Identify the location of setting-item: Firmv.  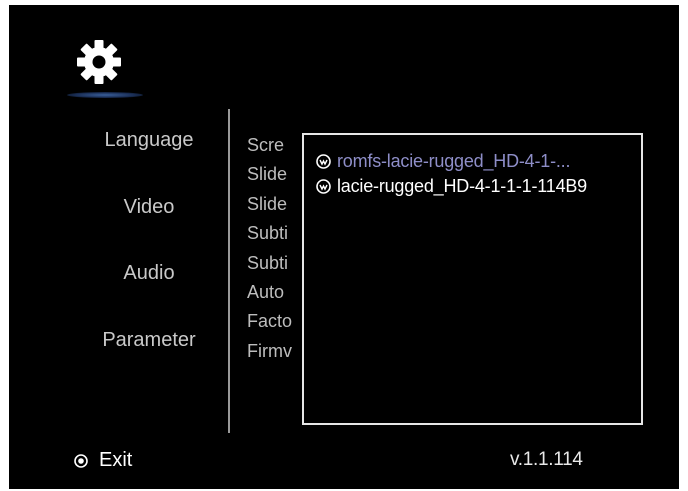
(269, 351).